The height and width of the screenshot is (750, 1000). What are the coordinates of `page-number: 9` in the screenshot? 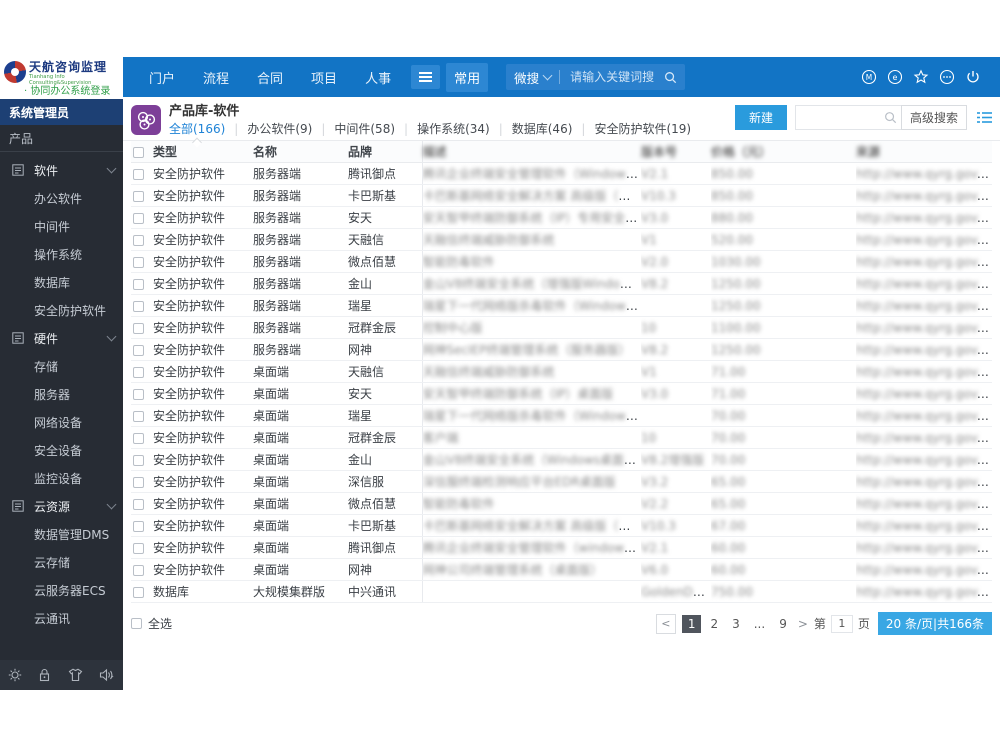 It's located at (783, 624).